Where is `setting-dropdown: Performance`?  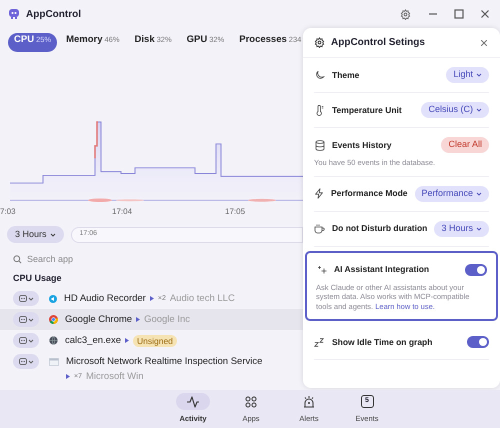
setting-dropdown: Performance is located at coordinates (452, 194).